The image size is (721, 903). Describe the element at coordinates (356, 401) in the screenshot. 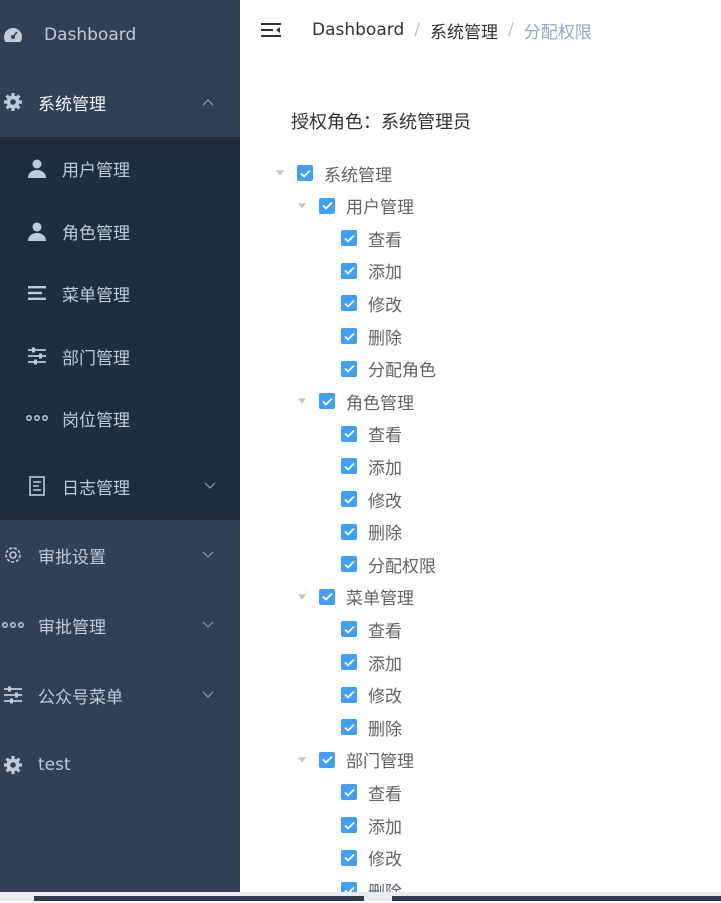

I see `tree-node-group: 角色管理` at that location.